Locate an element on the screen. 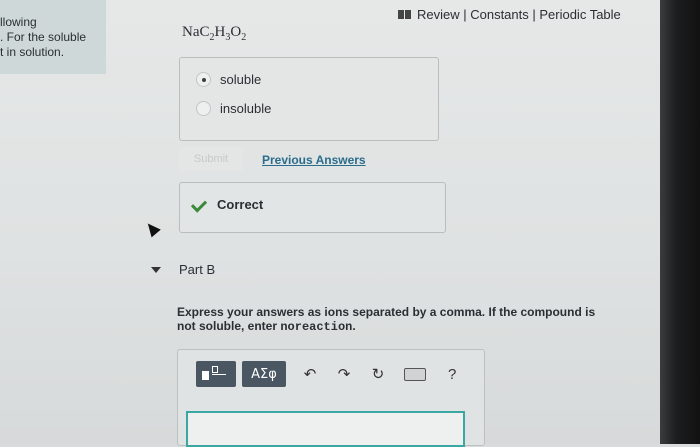  radio-insoluble is located at coordinates (203, 108).